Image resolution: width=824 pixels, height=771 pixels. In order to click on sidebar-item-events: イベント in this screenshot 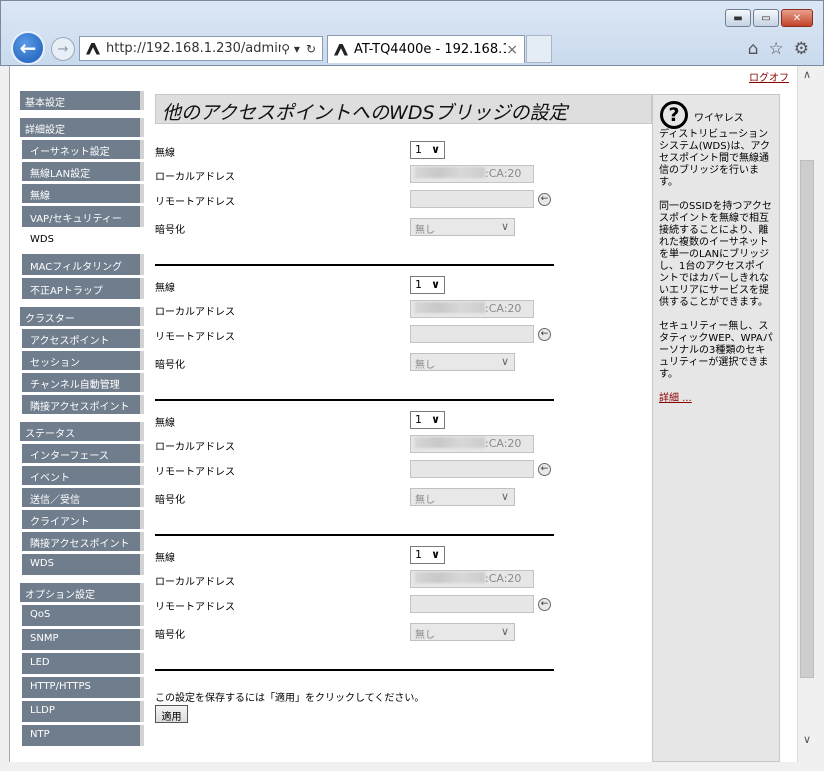, I will do `click(82, 475)`.